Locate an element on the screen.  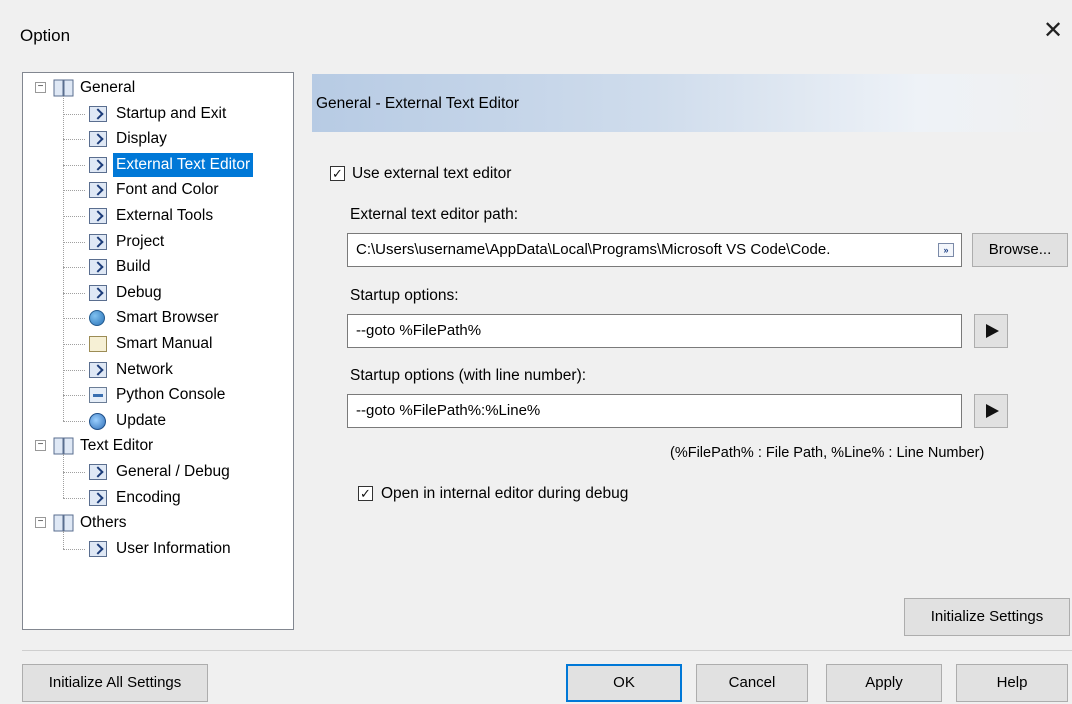
tree-item-label: Smart Manual is located at coordinates (164, 343).